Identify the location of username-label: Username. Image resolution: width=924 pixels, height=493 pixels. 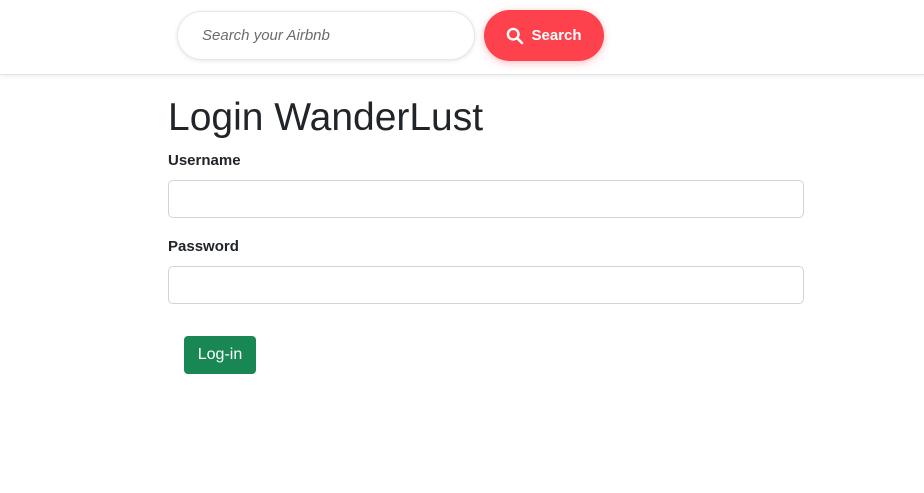
(204, 160).